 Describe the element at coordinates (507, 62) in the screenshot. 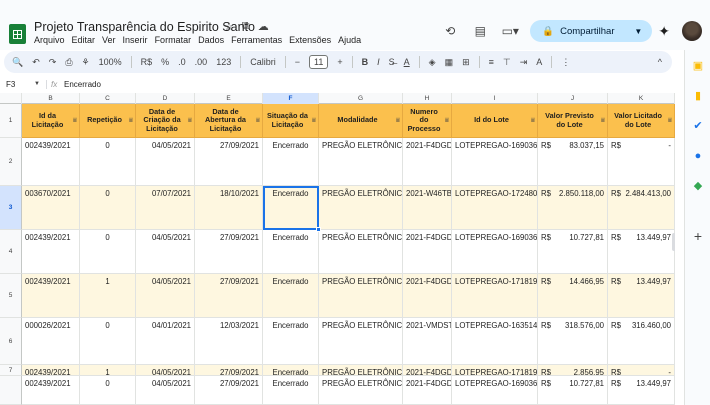

I see `vertical-align-icon: ⊤` at that location.